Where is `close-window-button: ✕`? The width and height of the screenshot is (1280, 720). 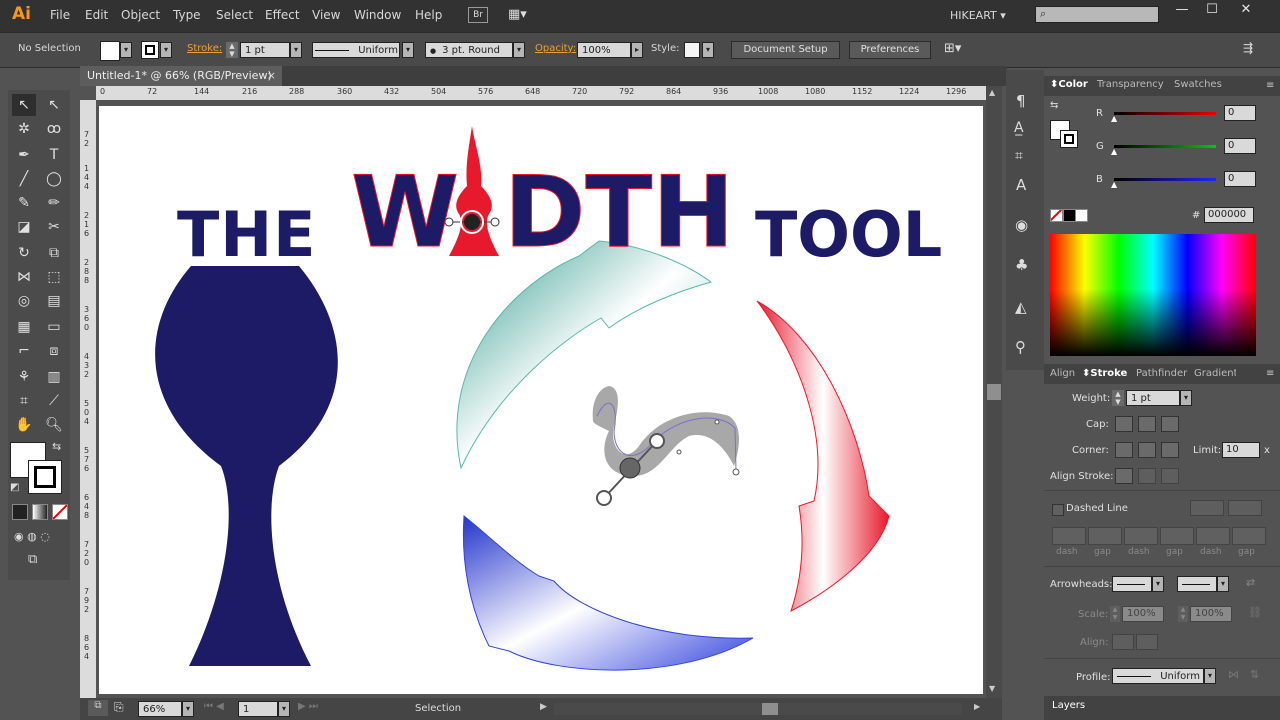
close-window-button: ✕ is located at coordinates (1246, 11).